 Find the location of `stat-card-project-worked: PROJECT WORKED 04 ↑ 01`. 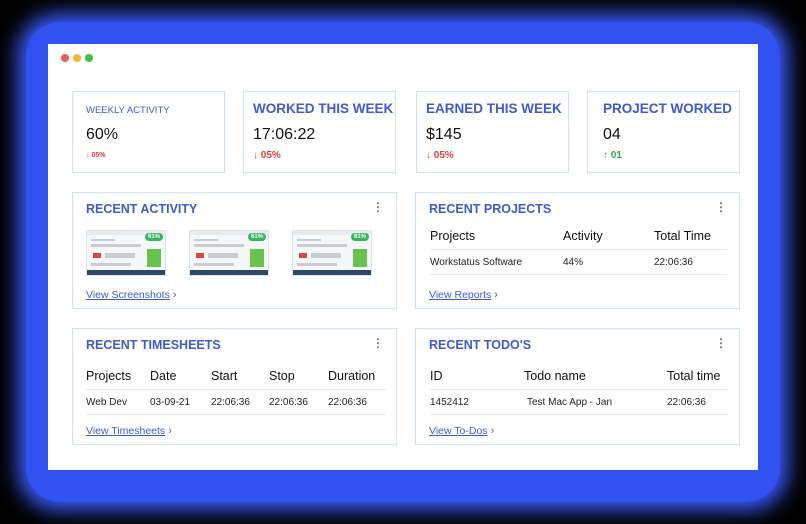

stat-card-project-worked: PROJECT WORKED 04 ↑ 01 is located at coordinates (663, 132).